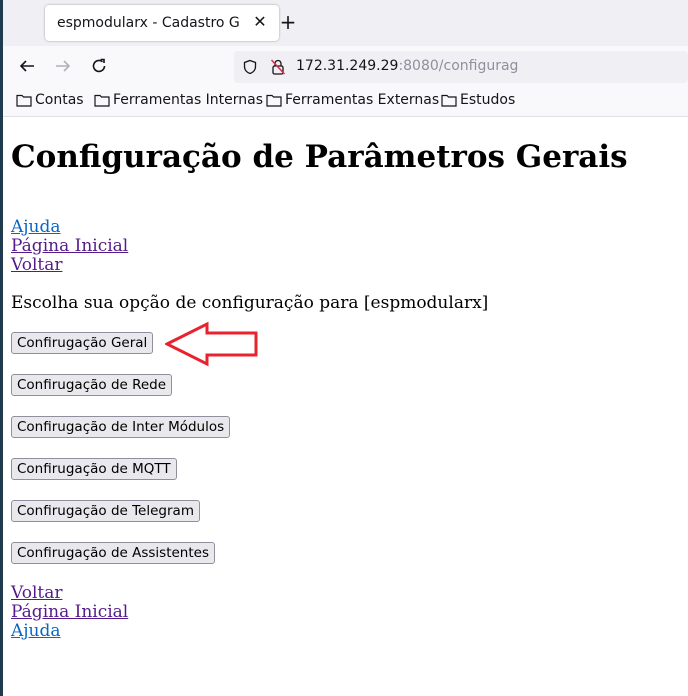 Image resolution: width=688 pixels, height=696 pixels. I want to click on navigation-bar: 172.31.249.29:8080/configurag, so click(344, 66).